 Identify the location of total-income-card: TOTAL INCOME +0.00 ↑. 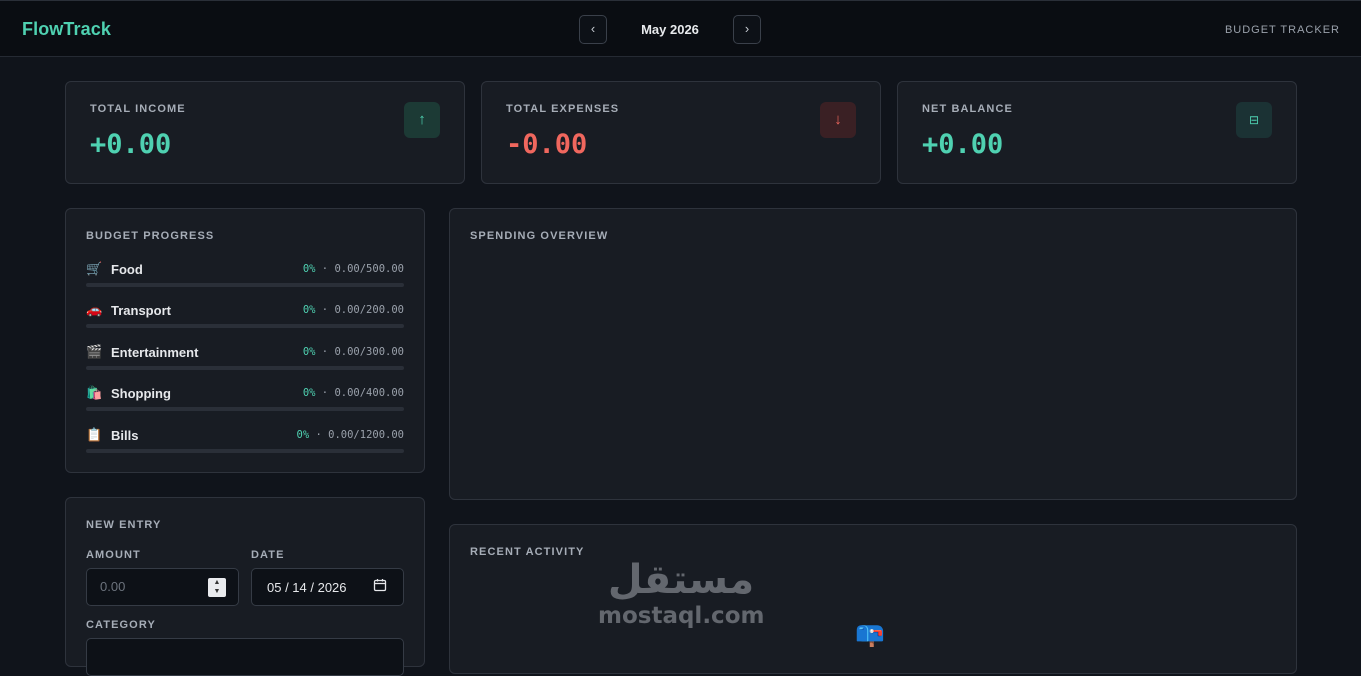
(265, 132).